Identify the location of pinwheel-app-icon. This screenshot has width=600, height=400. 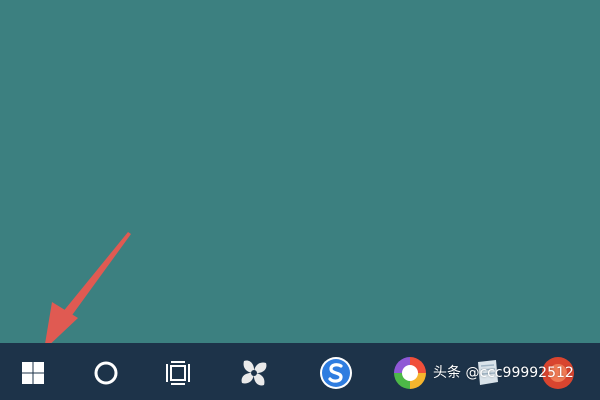
(254, 373).